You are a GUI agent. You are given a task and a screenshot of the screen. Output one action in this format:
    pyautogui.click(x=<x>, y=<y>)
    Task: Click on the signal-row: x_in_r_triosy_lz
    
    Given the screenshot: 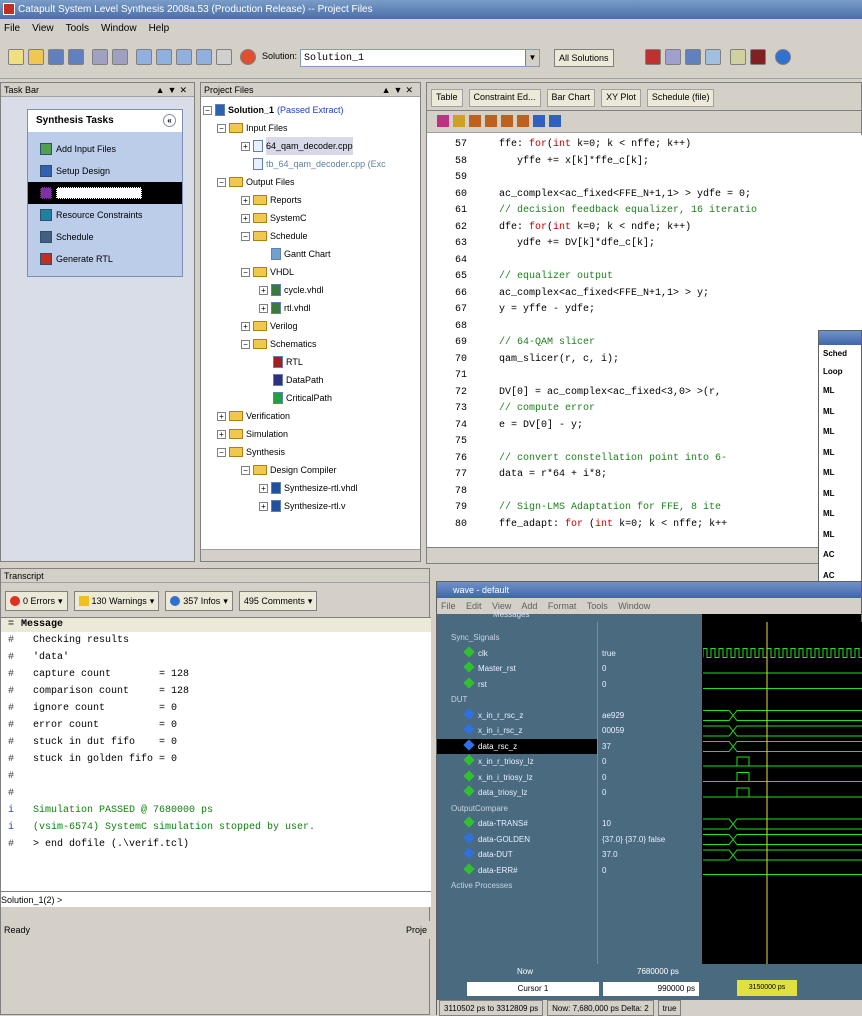 What is the action you would take?
    pyautogui.click(x=517, y=761)
    